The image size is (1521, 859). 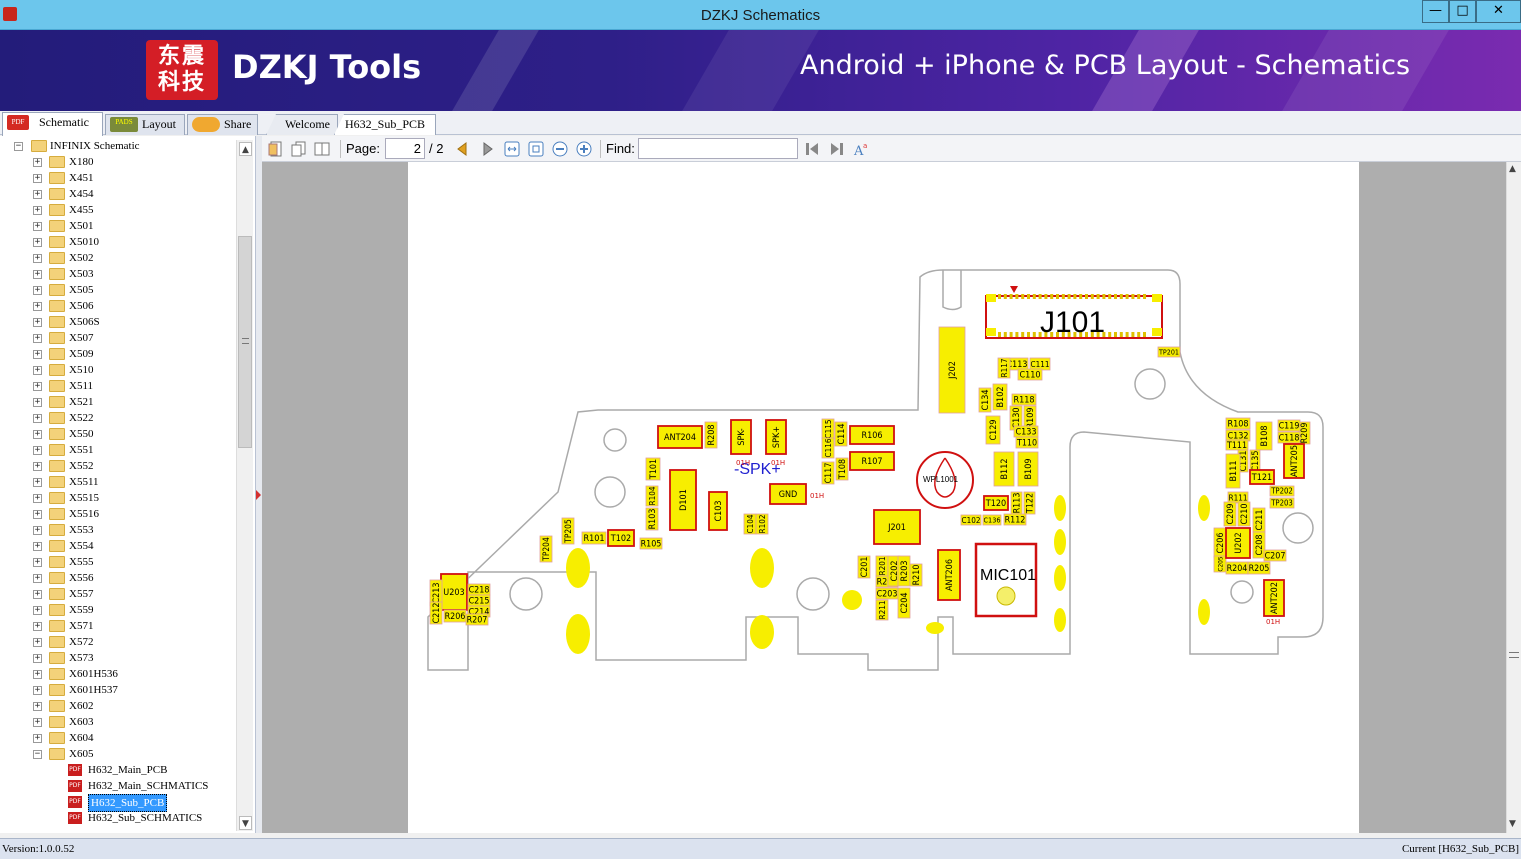 I want to click on tree-folder: + X511, so click(x=118, y=386).